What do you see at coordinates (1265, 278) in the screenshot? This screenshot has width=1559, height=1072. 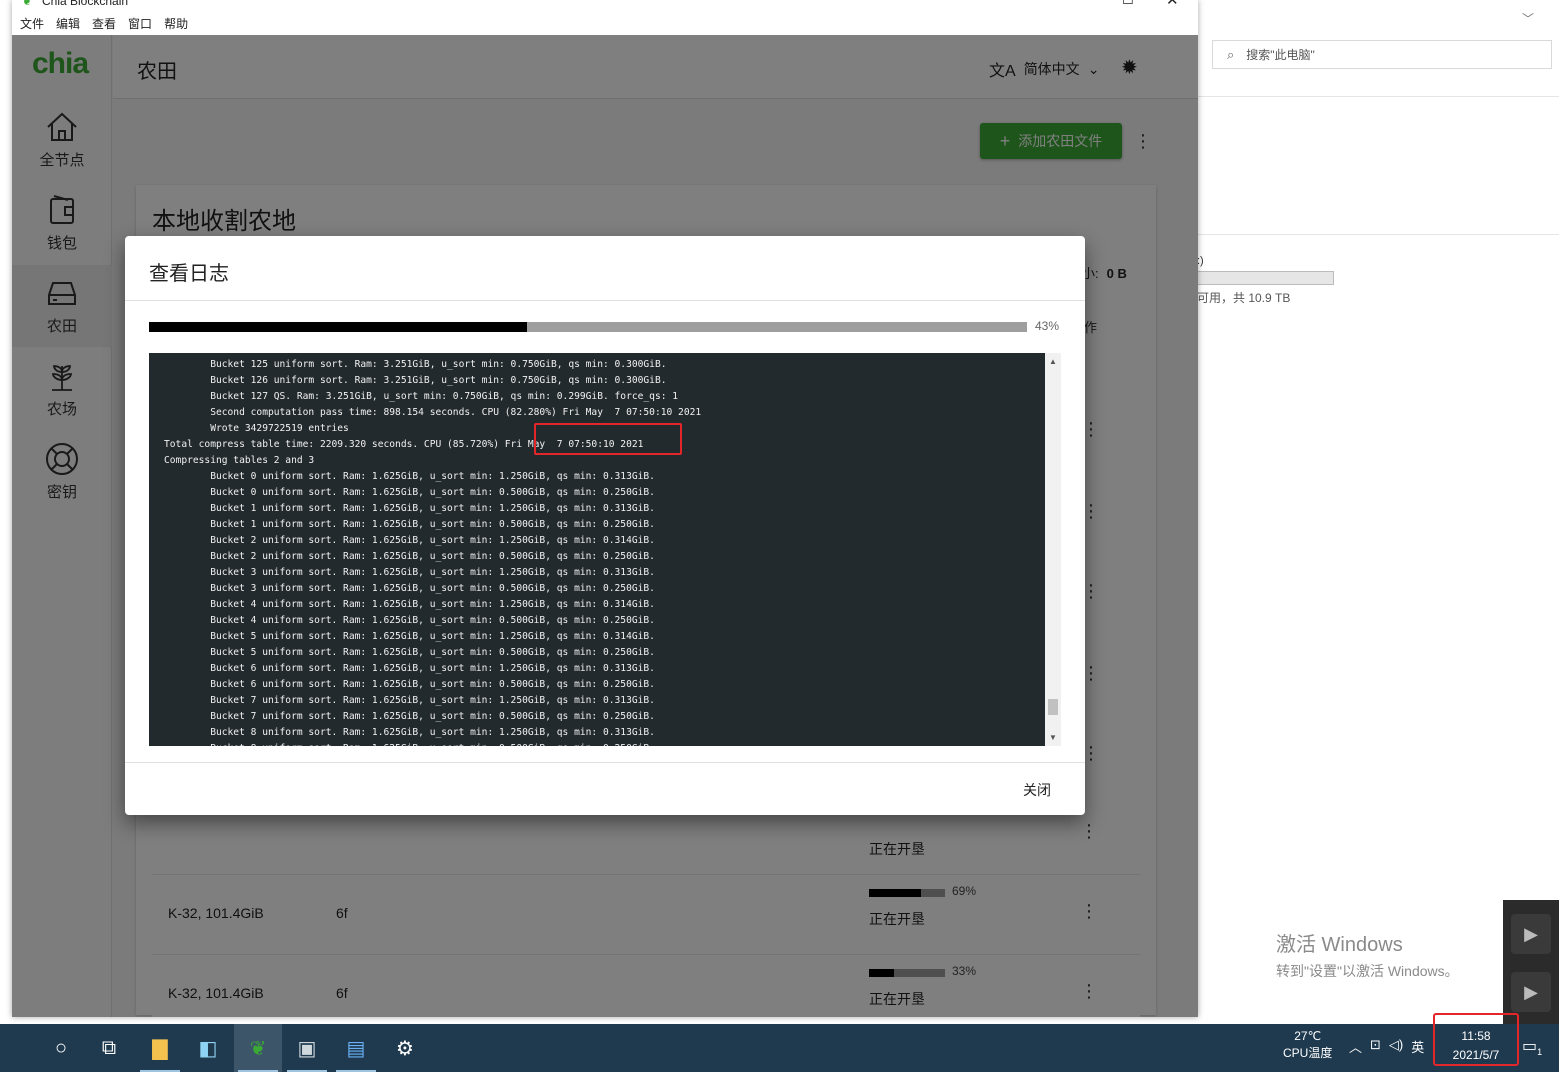 I see `drive-usage-bar` at bounding box center [1265, 278].